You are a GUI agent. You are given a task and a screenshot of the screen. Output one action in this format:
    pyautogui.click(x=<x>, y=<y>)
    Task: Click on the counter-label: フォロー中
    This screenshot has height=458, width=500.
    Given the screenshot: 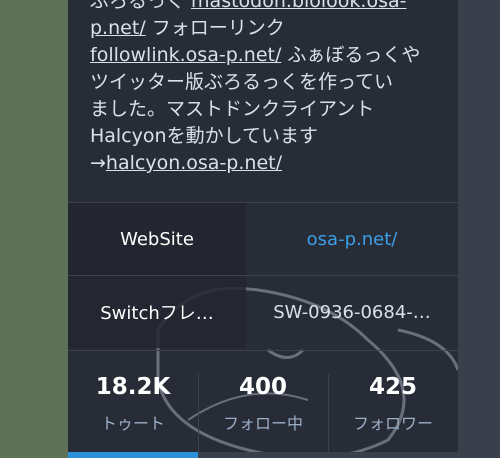 What is the action you would take?
    pyautogui.click(x=262, y=423)
    